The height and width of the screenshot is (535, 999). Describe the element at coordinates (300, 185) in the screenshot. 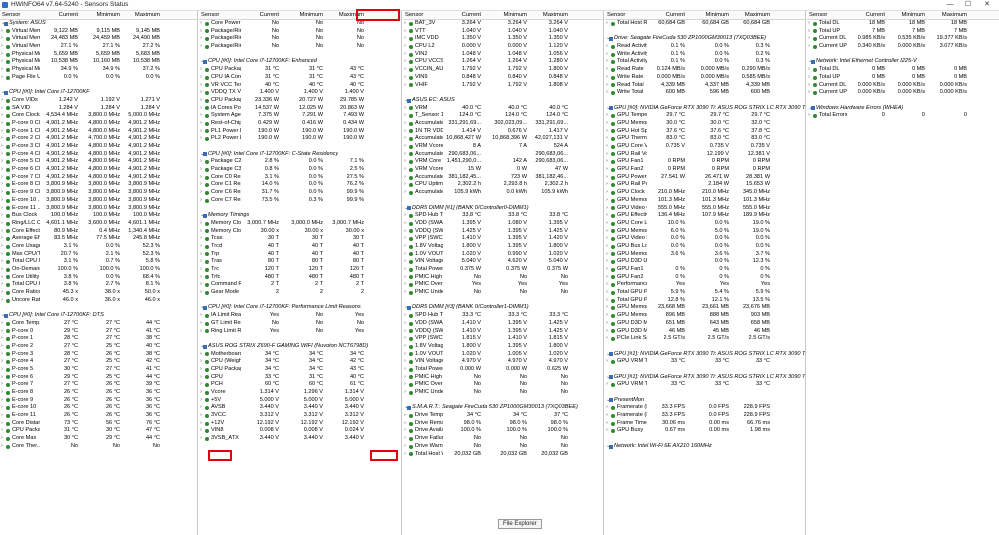

I see `sensor-row: › Core C1 Resid... 14.0 % 0.0 % 76.2 %` at that location.